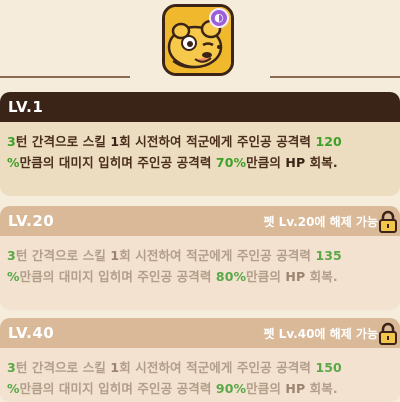 The width and height of the screenshot is (400, 402). What do you see at coordinates (328, 255) in the screenshot?
I see `damage-percent-value: 135` at bounding box center [328, 255].